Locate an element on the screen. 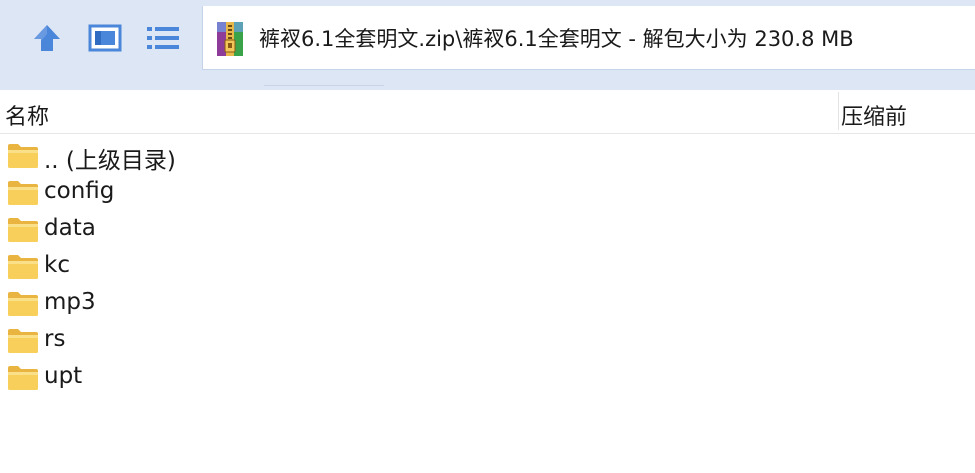 The image size is (975, 473). list-item-label: kc is located at coordinates (57, 265).